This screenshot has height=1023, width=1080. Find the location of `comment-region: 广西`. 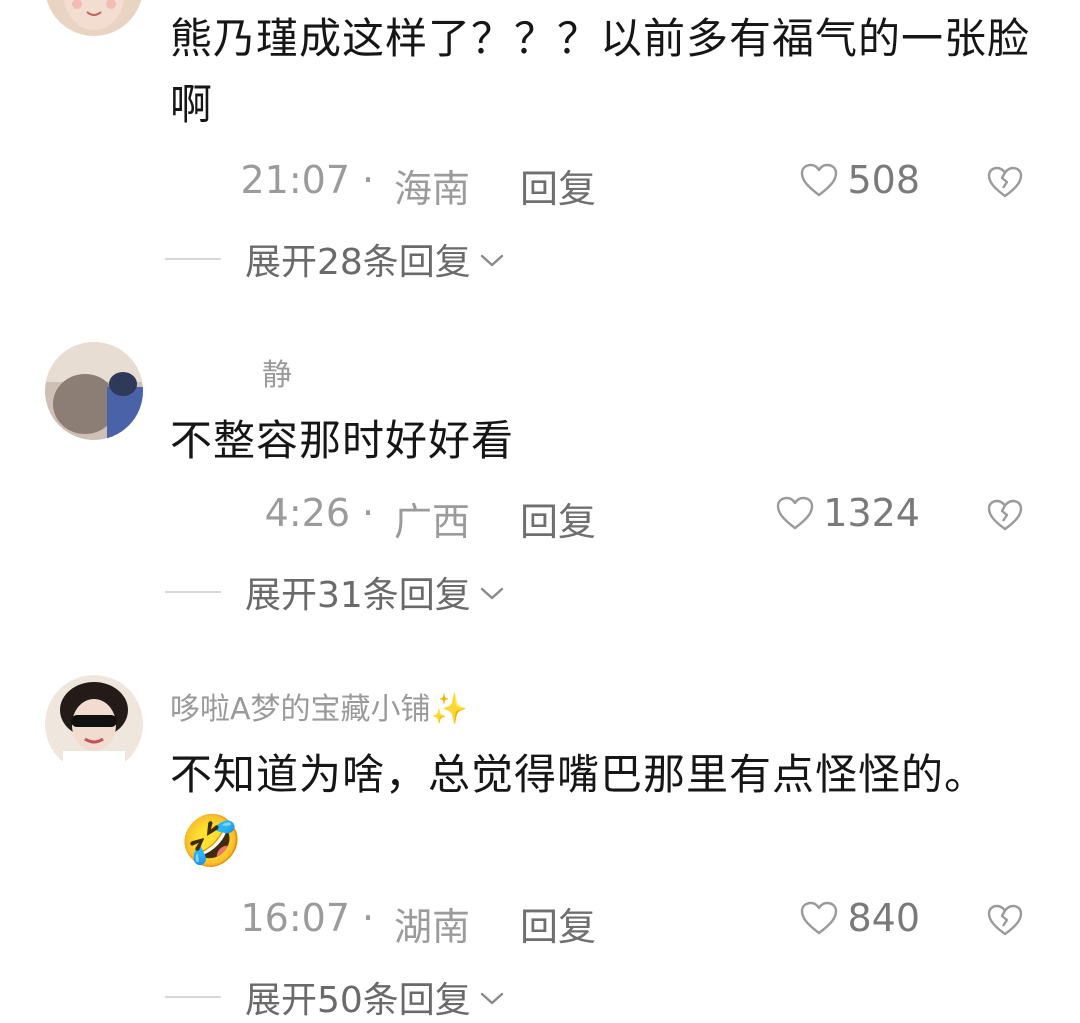

comment-region: 广西 is located at coordinates (432, 522).